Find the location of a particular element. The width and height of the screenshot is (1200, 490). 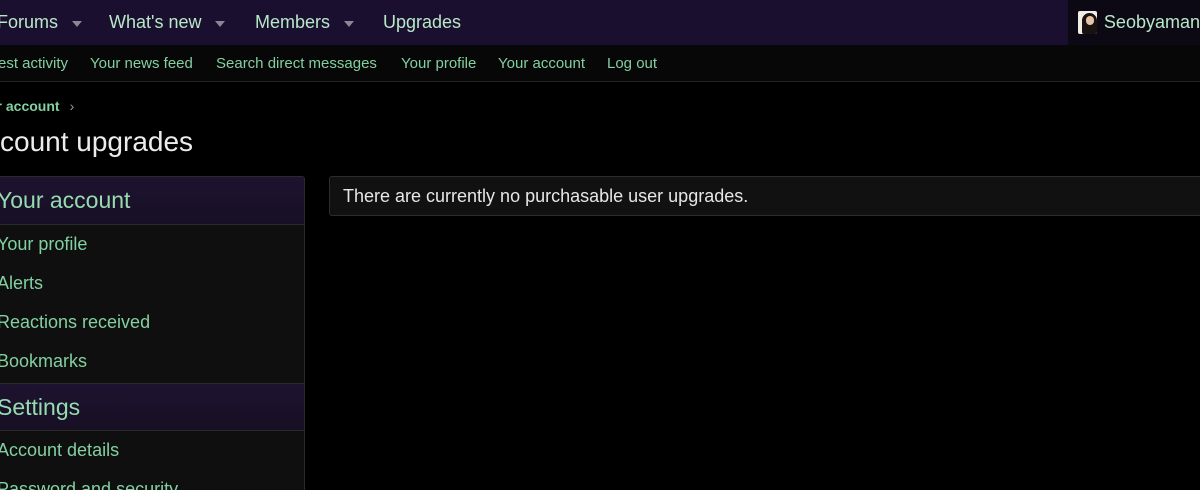

sidebar-item-account-details: Account details is located at coordinates (152, 450).